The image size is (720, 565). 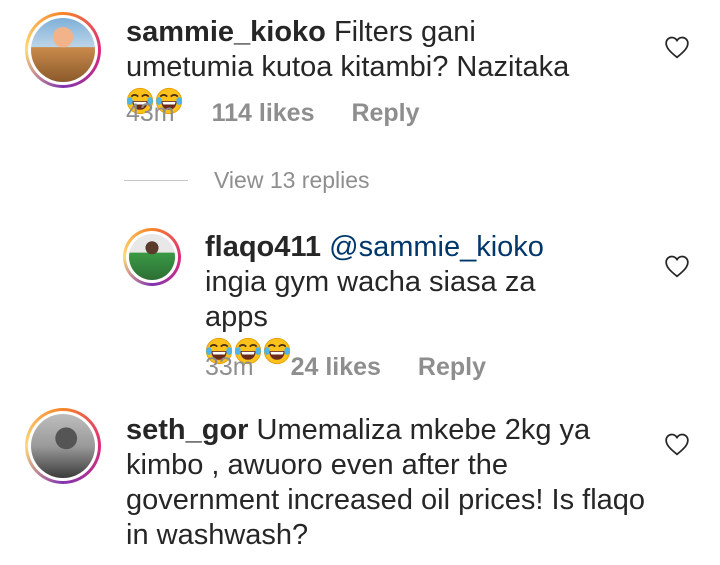 What do you see at coordinates (336, 367) in the screenshot?
I see `likes-count: 24 likes` at bounding box center [336, 367].